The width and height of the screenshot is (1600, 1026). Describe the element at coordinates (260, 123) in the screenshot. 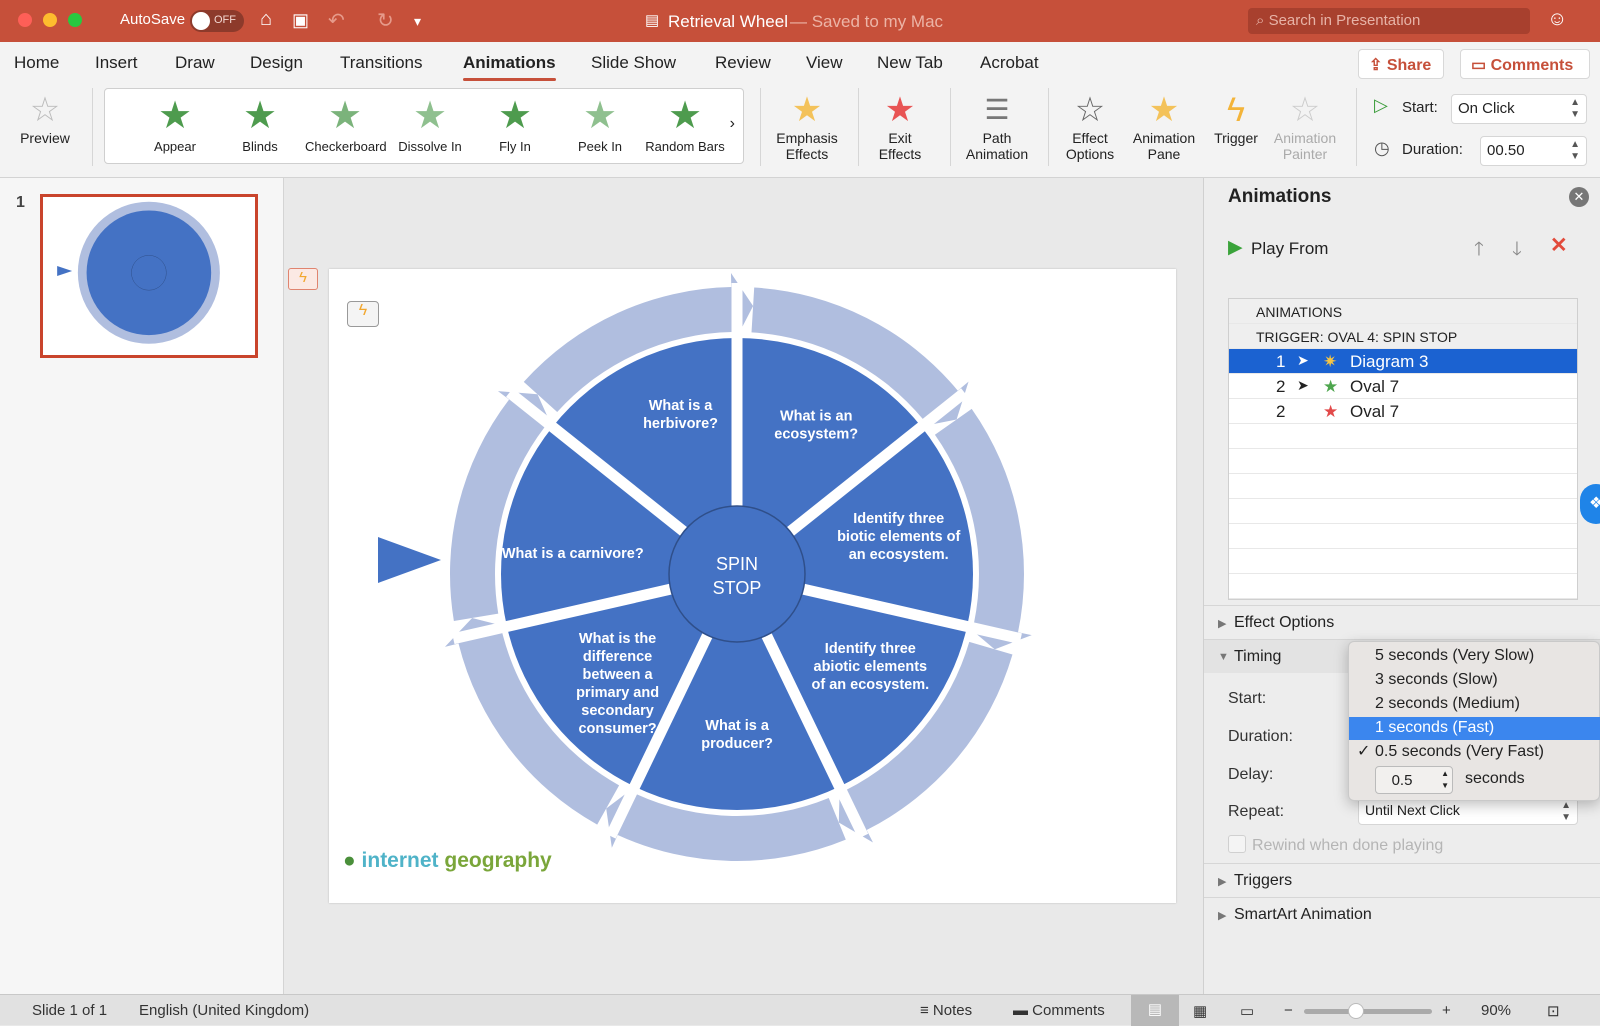

I see `gallery-blinds: ★ Blinds` at that location.